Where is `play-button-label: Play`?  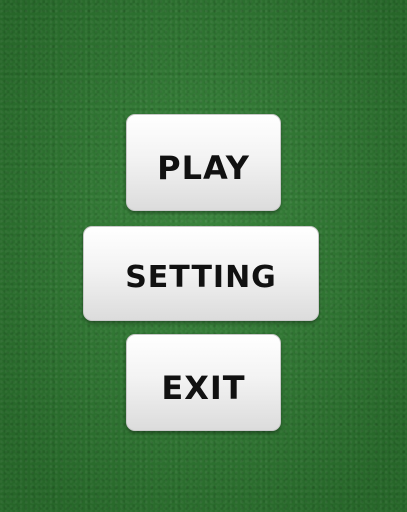
play-button-label: Play is located at coordinates (203, 162).